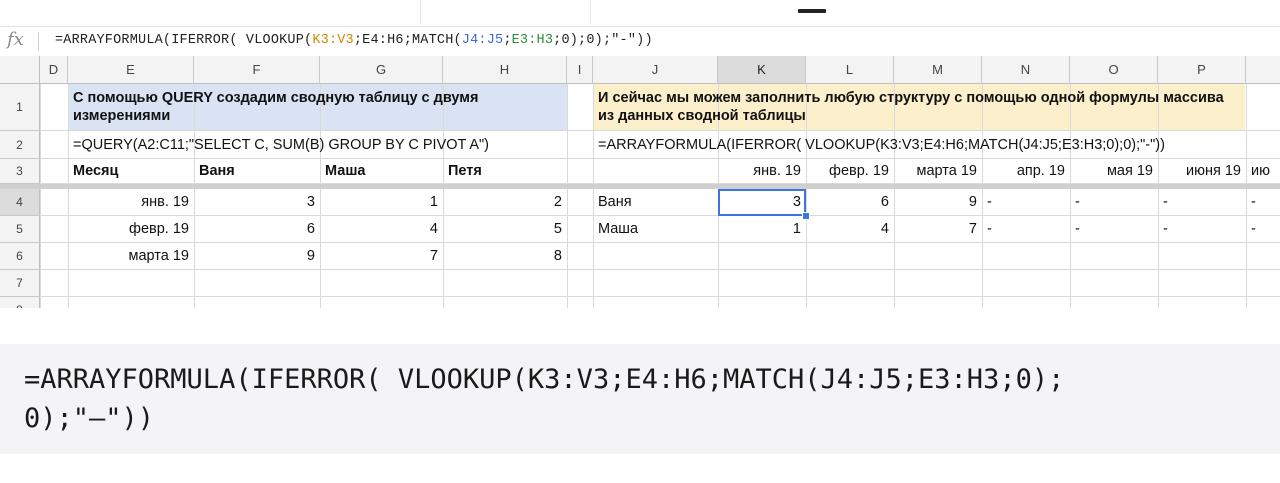 This screenshot has width=1280, height=483. Describe the element at coordinates (1202, 171) in the screenshot. I see `date-header-cell: июня 19` at that location.